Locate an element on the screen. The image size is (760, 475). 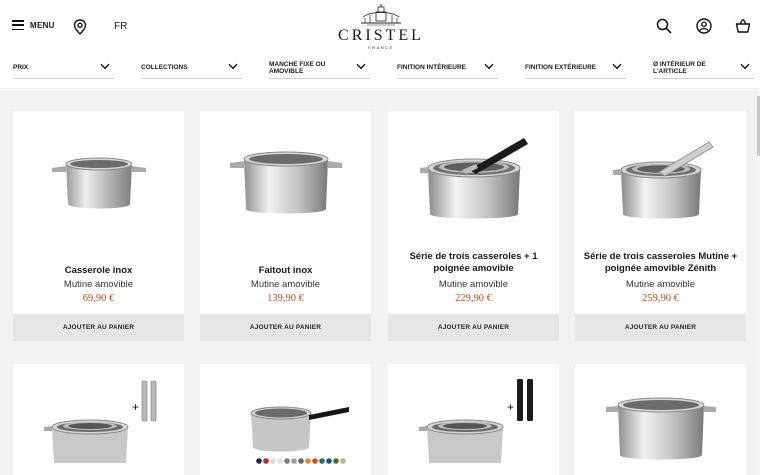
basket-icon is located at coordinates (743, 26).